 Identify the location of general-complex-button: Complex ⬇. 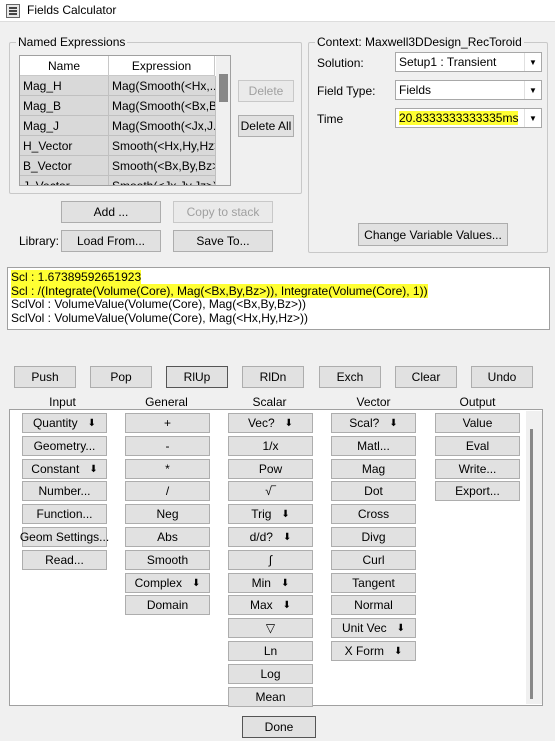
(167, 583).